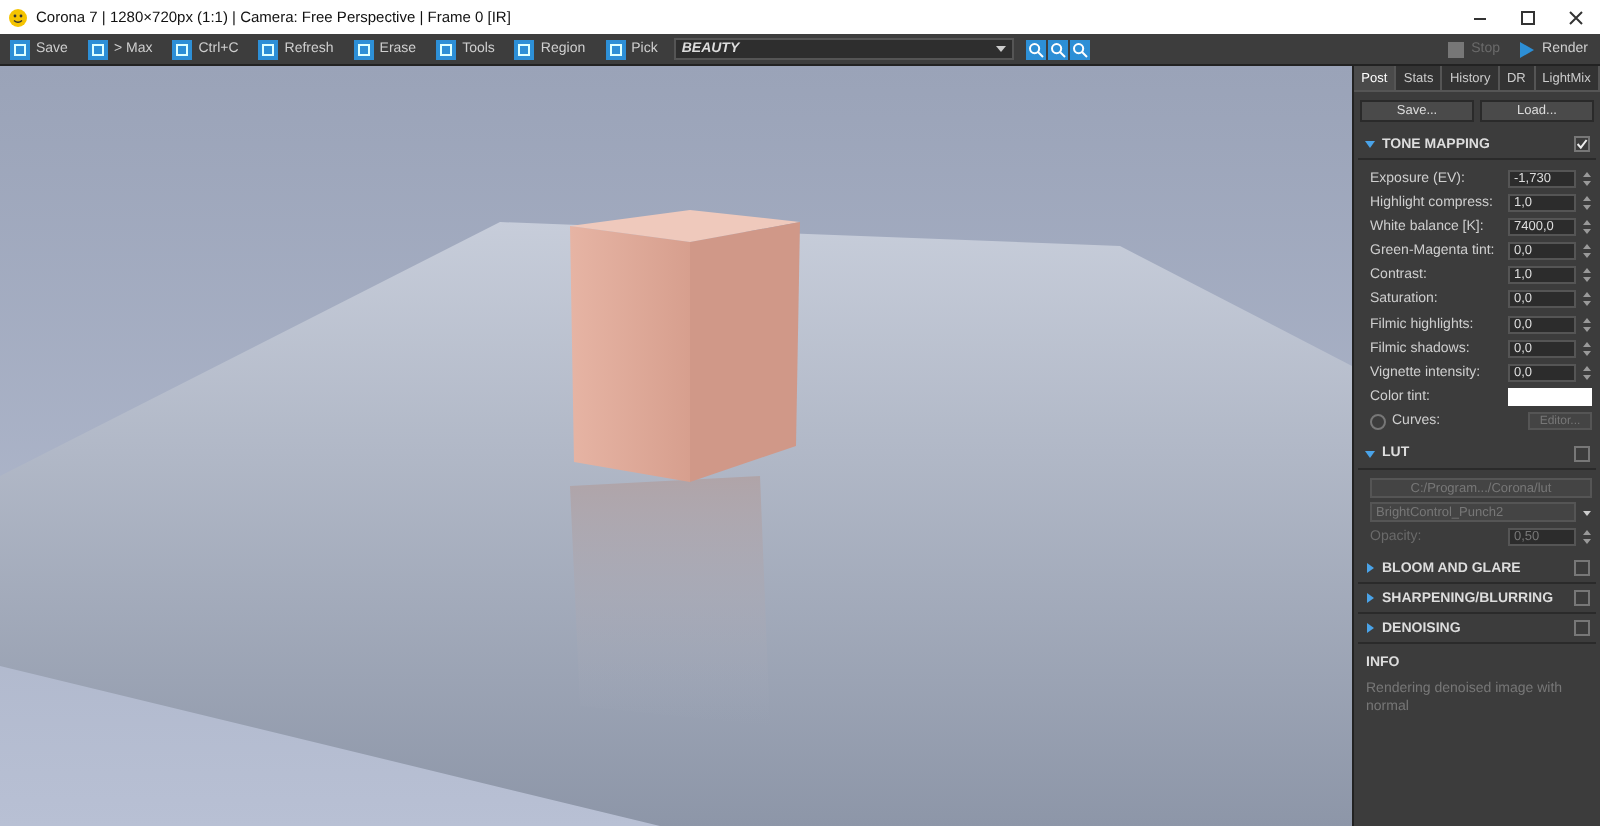 This screenshot has width=1600, height=826. I want to click on caret-icon, so click(1000, 49).